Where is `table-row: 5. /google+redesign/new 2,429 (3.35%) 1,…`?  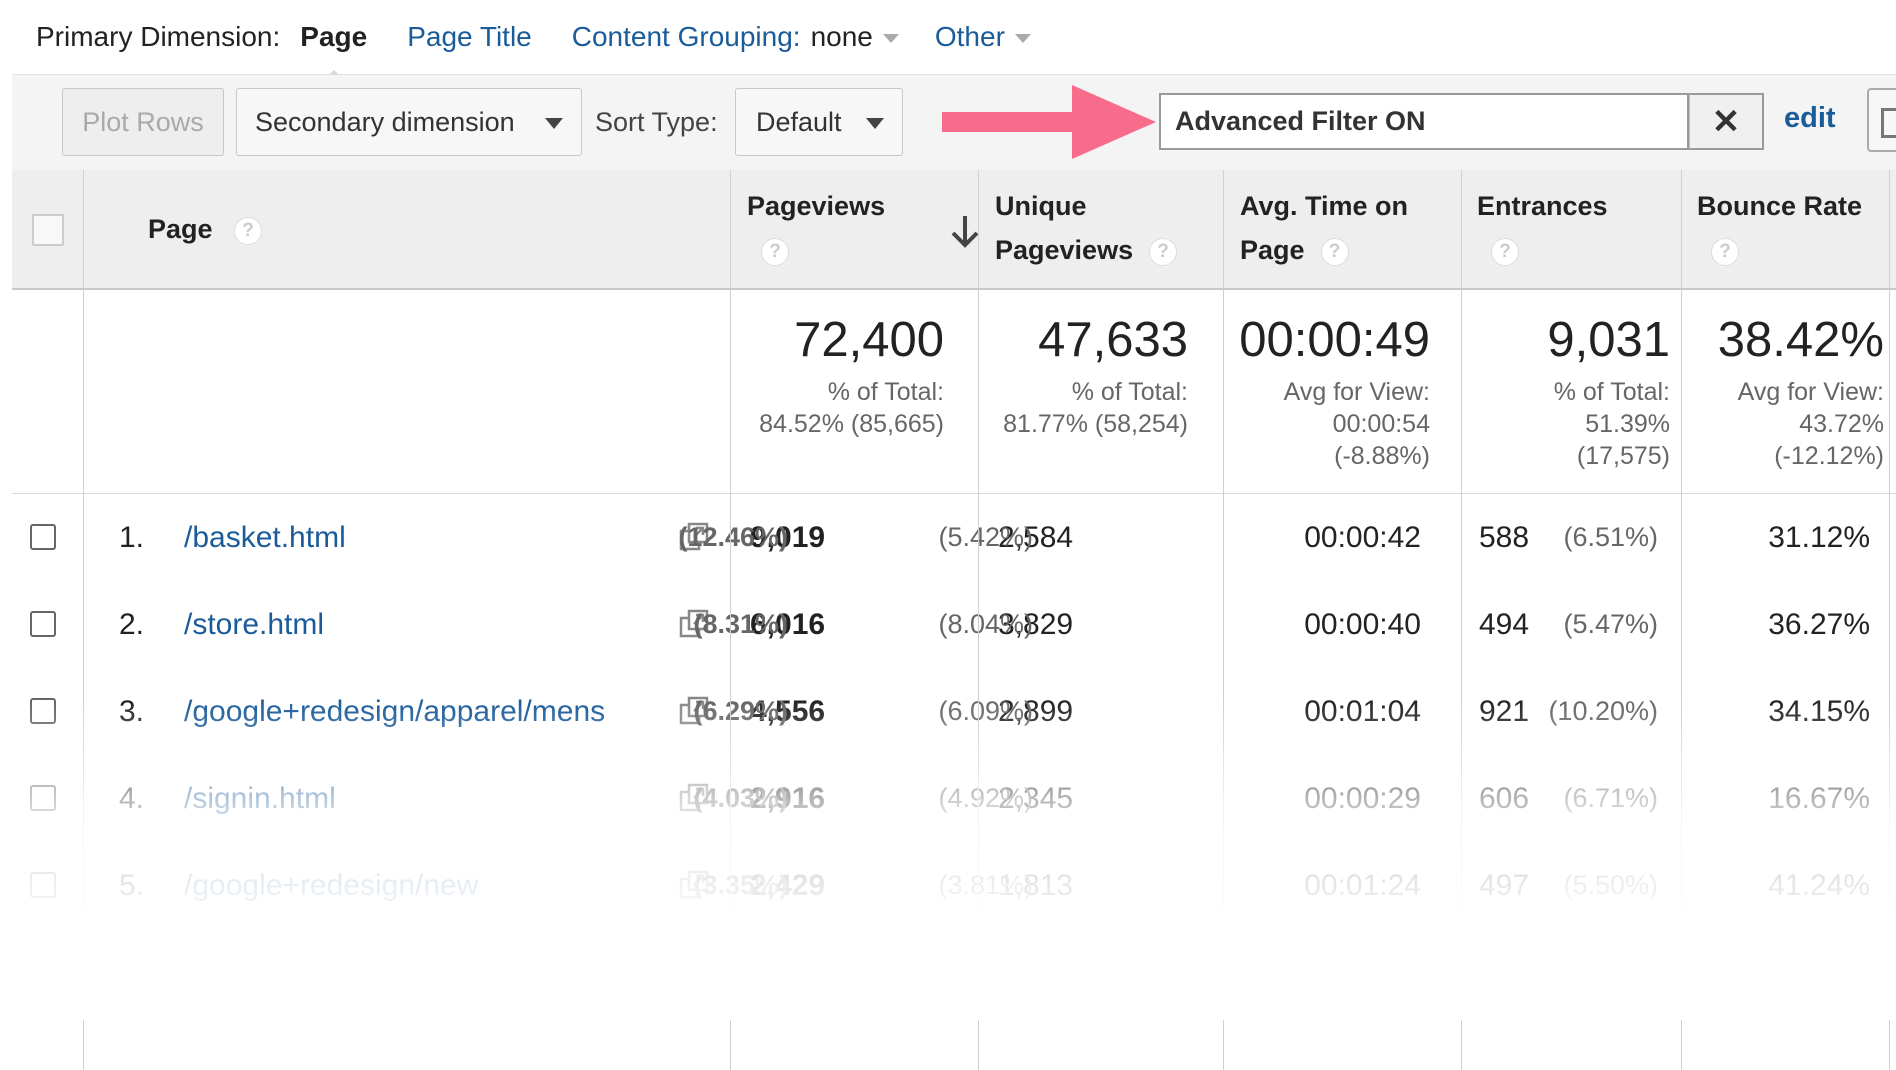
table-row: 5. /google+redesign/new 2,429 (3.35%) 1,… is located at coordinates (954, 886).